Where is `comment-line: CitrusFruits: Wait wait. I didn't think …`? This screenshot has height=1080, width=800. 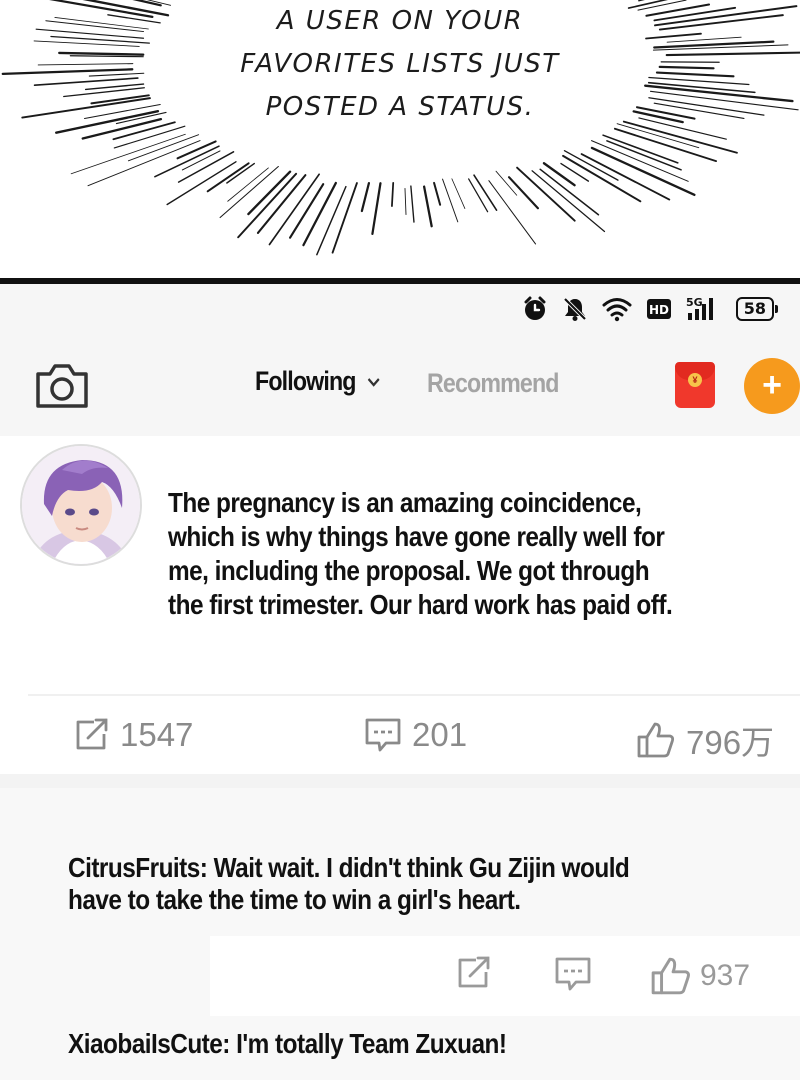
comment-line: CitrusFruits: Wait wait. I didn't think … is located at coordinates (349, 867).